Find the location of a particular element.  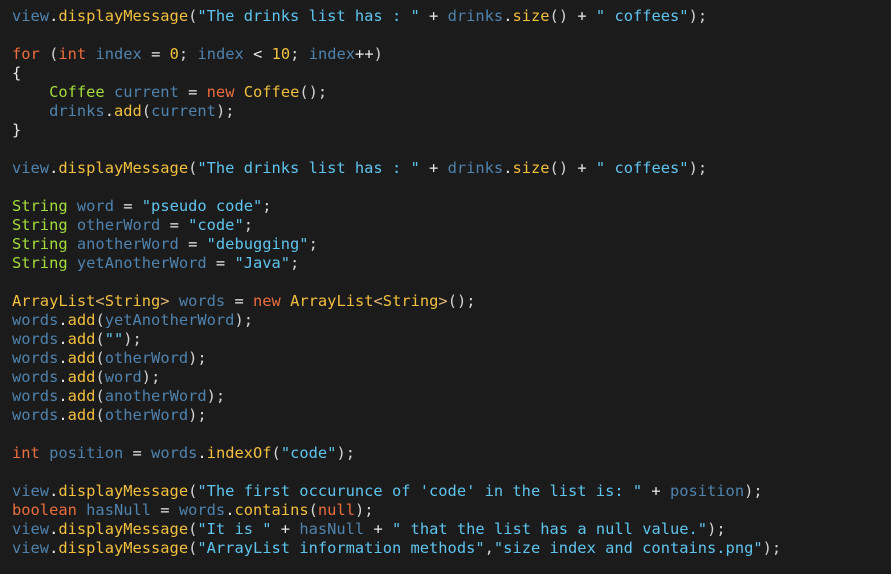

code-line: words.add(word); is located at coordinates (451, 377).